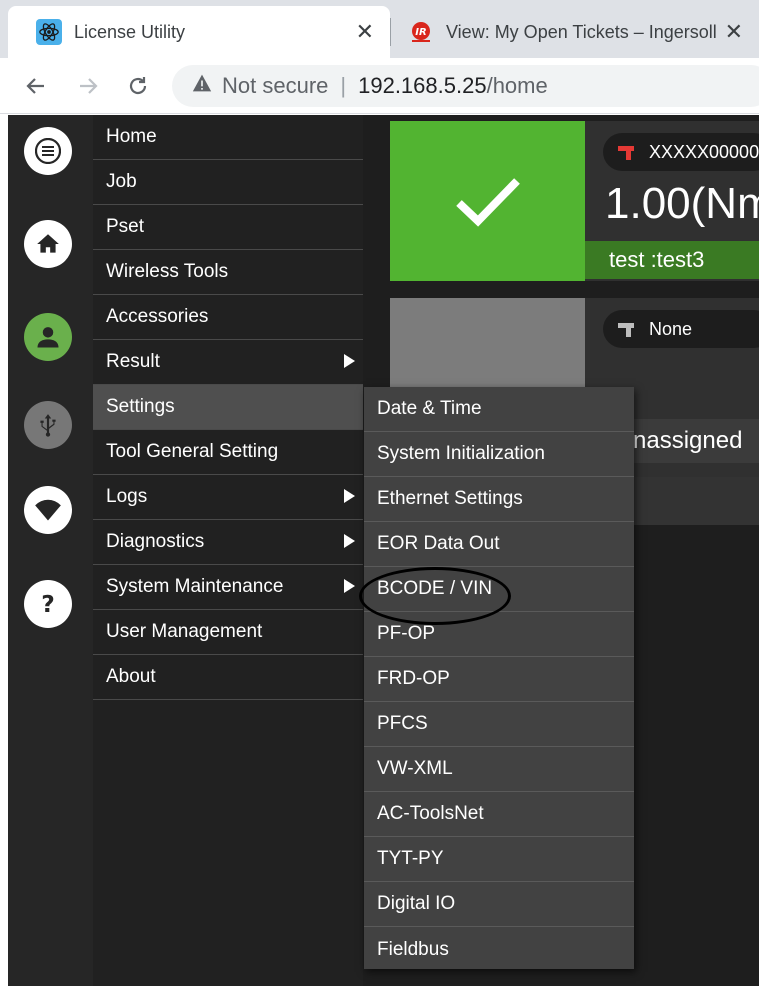  Describe the element at coordinates (228, 677) in the screenshot. I see `menu-item-about: About` at that location.